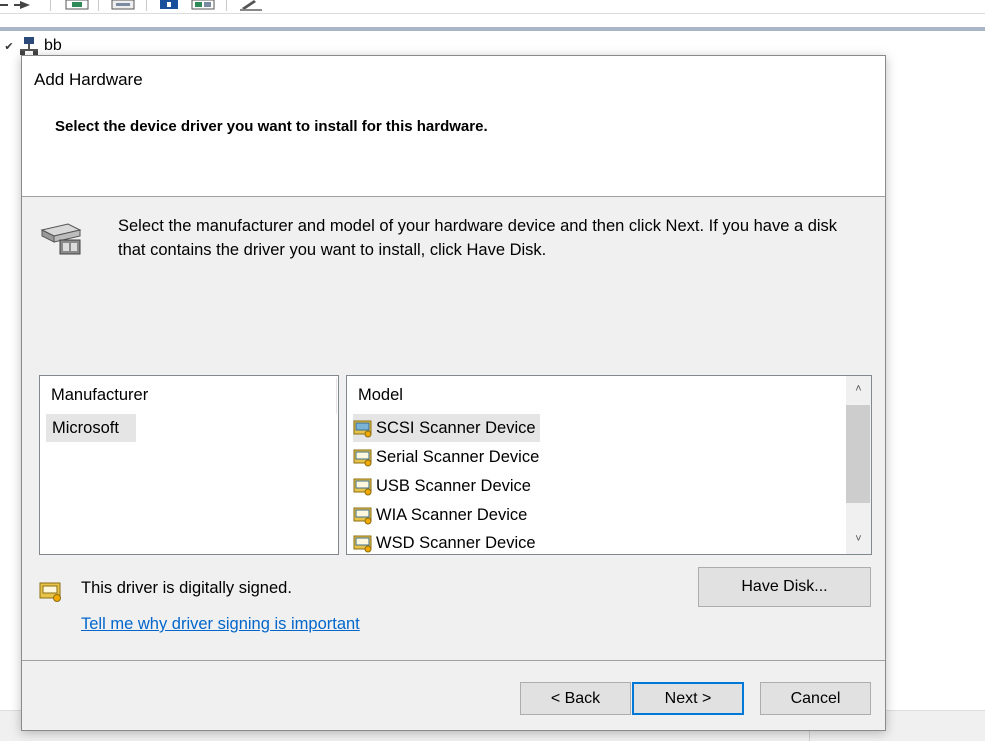 The image size is (985, 741). I want to click on device-manager-toolbar, so click(492, 7).